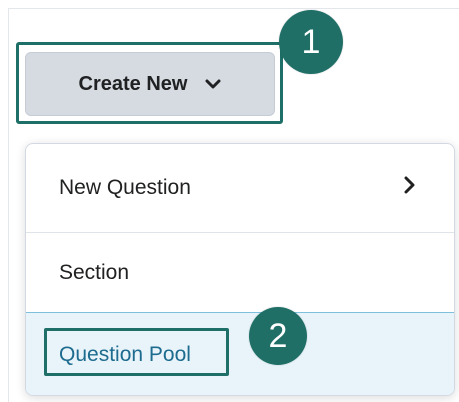  I want to click on page-border-left, so click(8, 205).